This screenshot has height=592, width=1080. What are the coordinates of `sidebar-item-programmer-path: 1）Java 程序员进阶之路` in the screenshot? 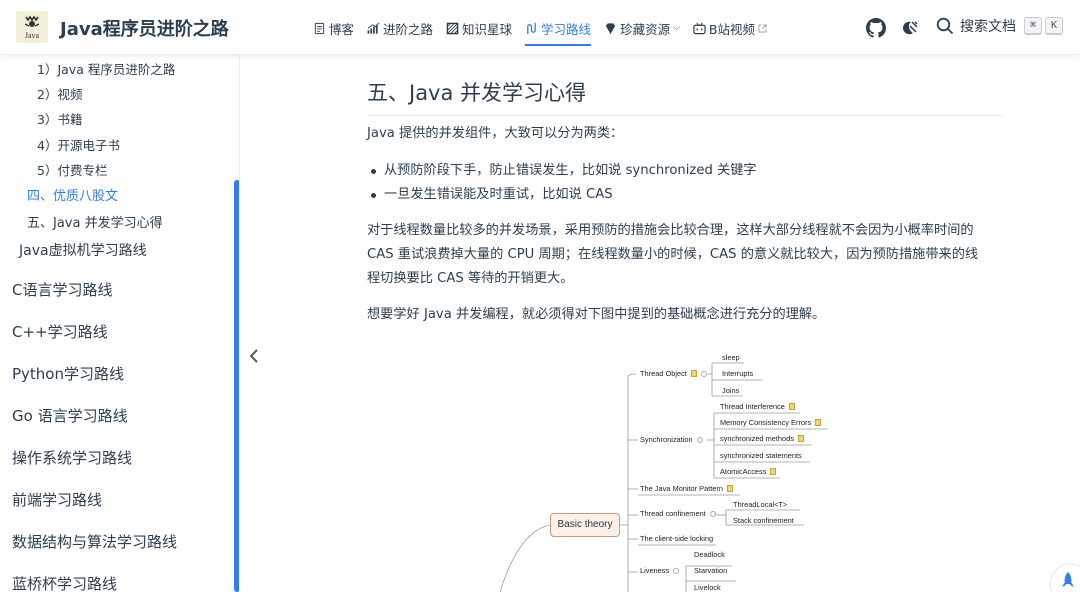 It's located at (106, 68).